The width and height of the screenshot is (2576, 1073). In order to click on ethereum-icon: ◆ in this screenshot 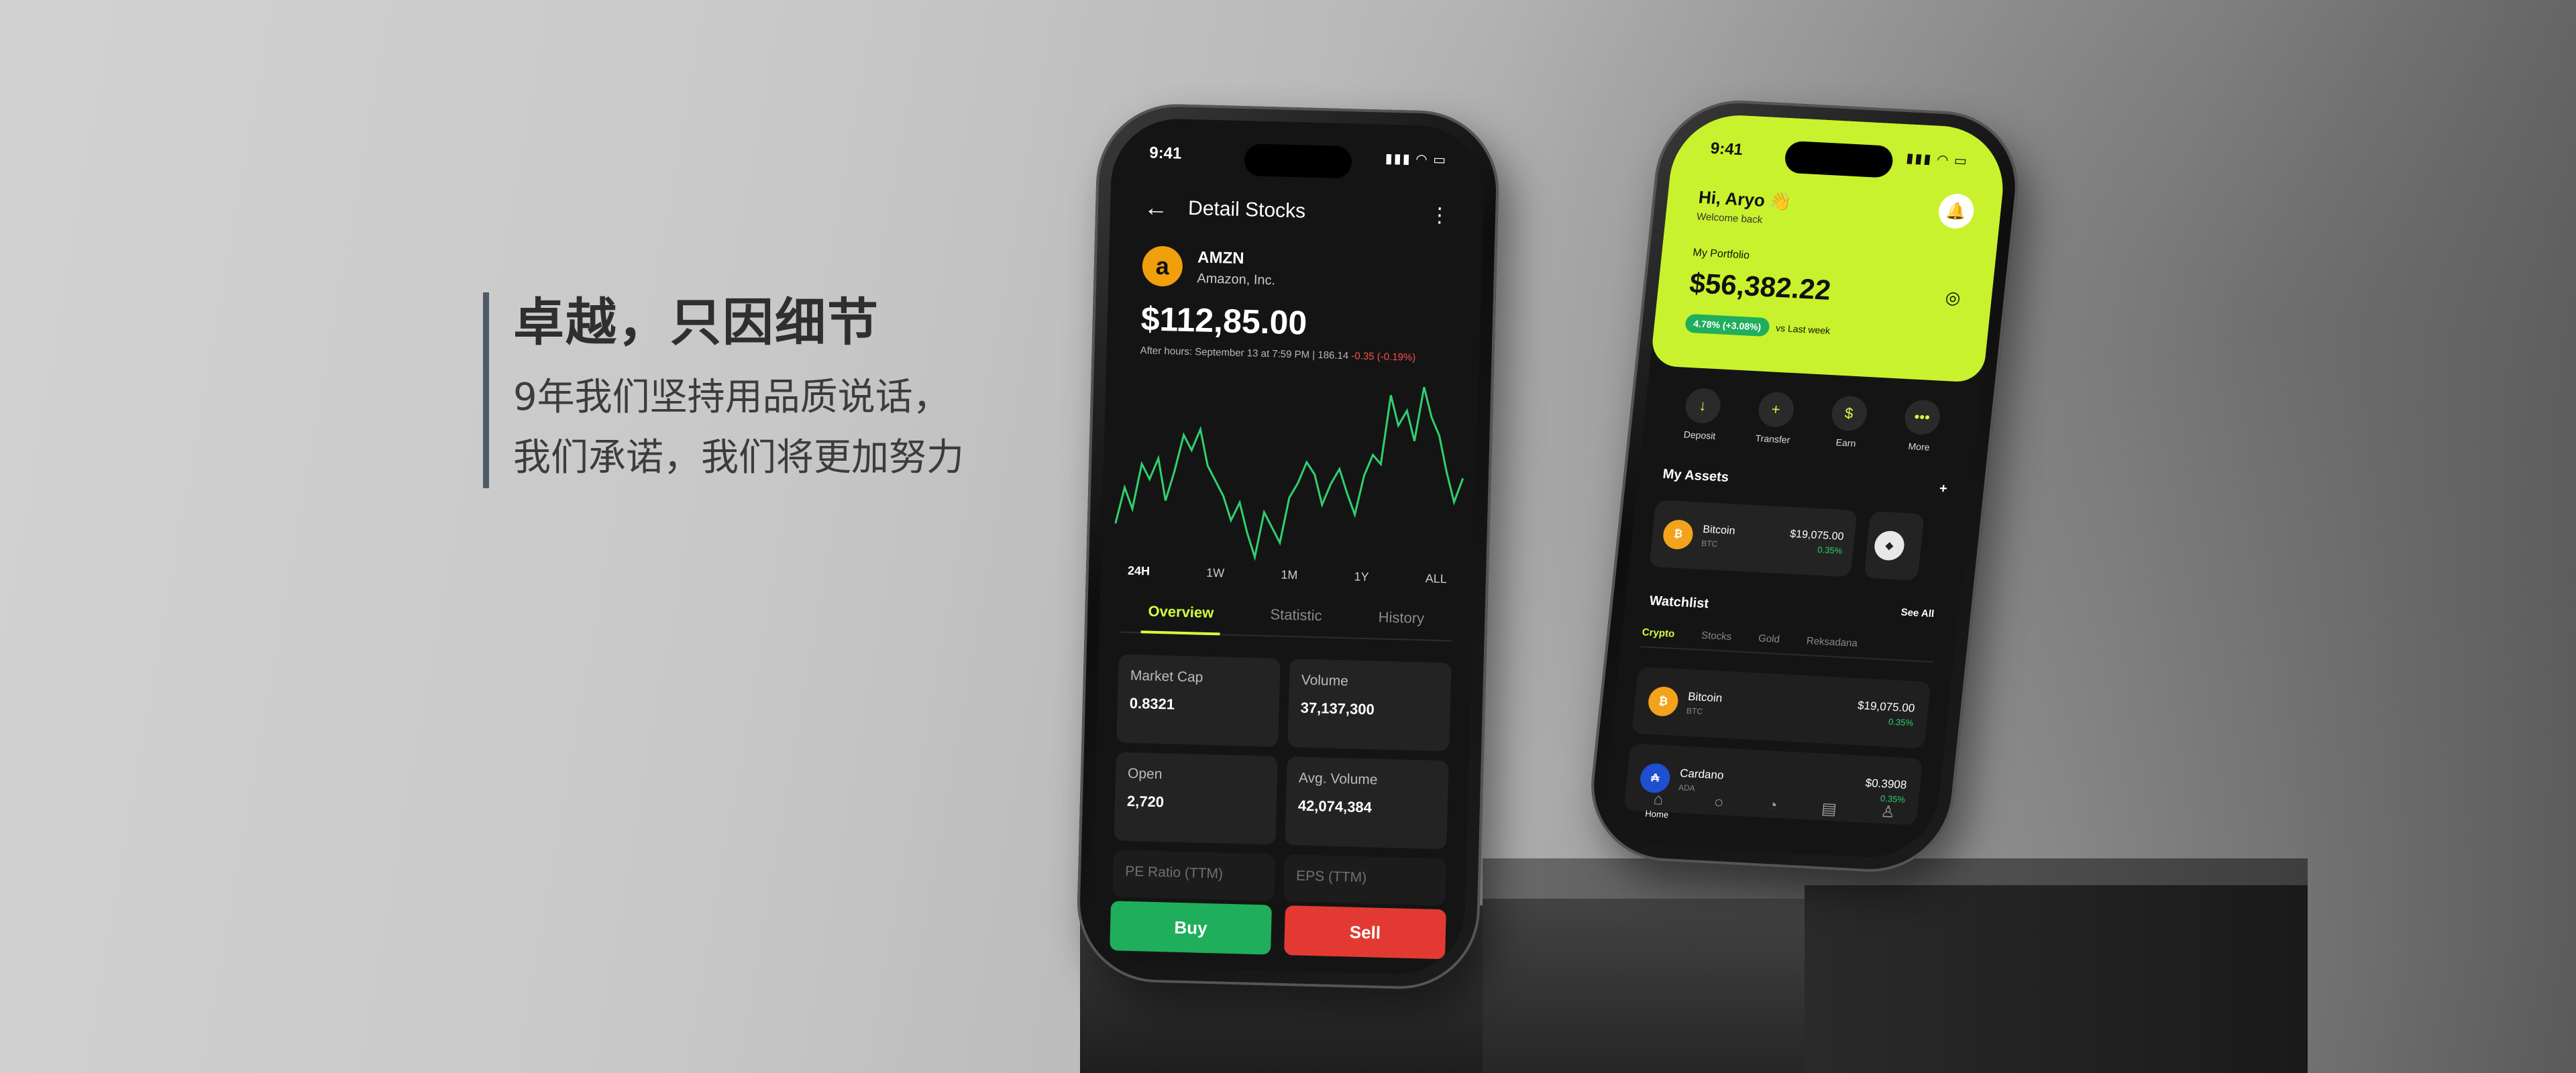, I will do `click(1889, 545)`.